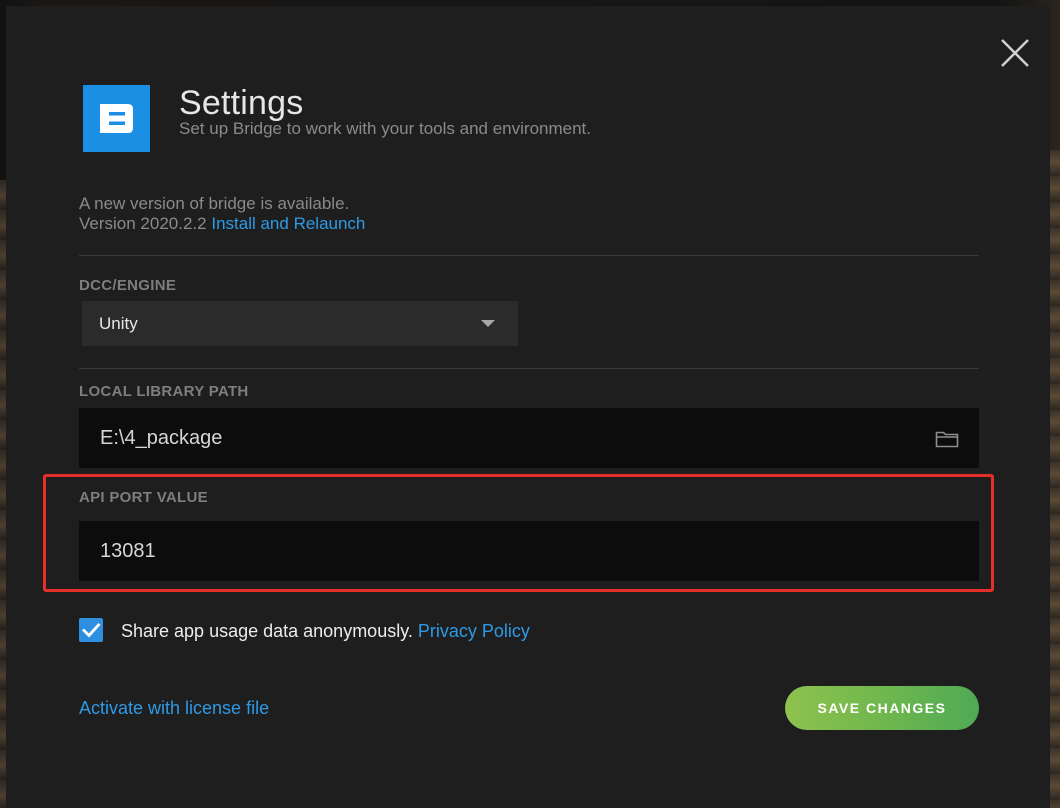 The height and width of the screenshot is (808, 1060). What do you see at coordinates (118, 323) in the screenshot?
I see `dcc-engine-value: Unity` at bounding box center [118, 323].